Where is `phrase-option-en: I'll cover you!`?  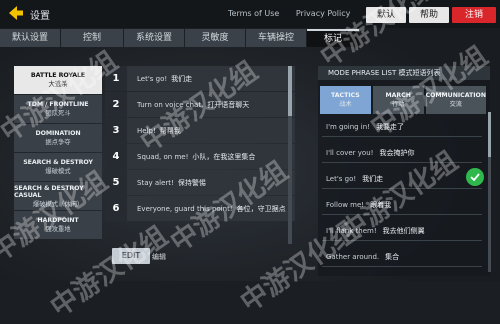
phrase-option-en: I'll cover you! is located at coordinates (350, 153).